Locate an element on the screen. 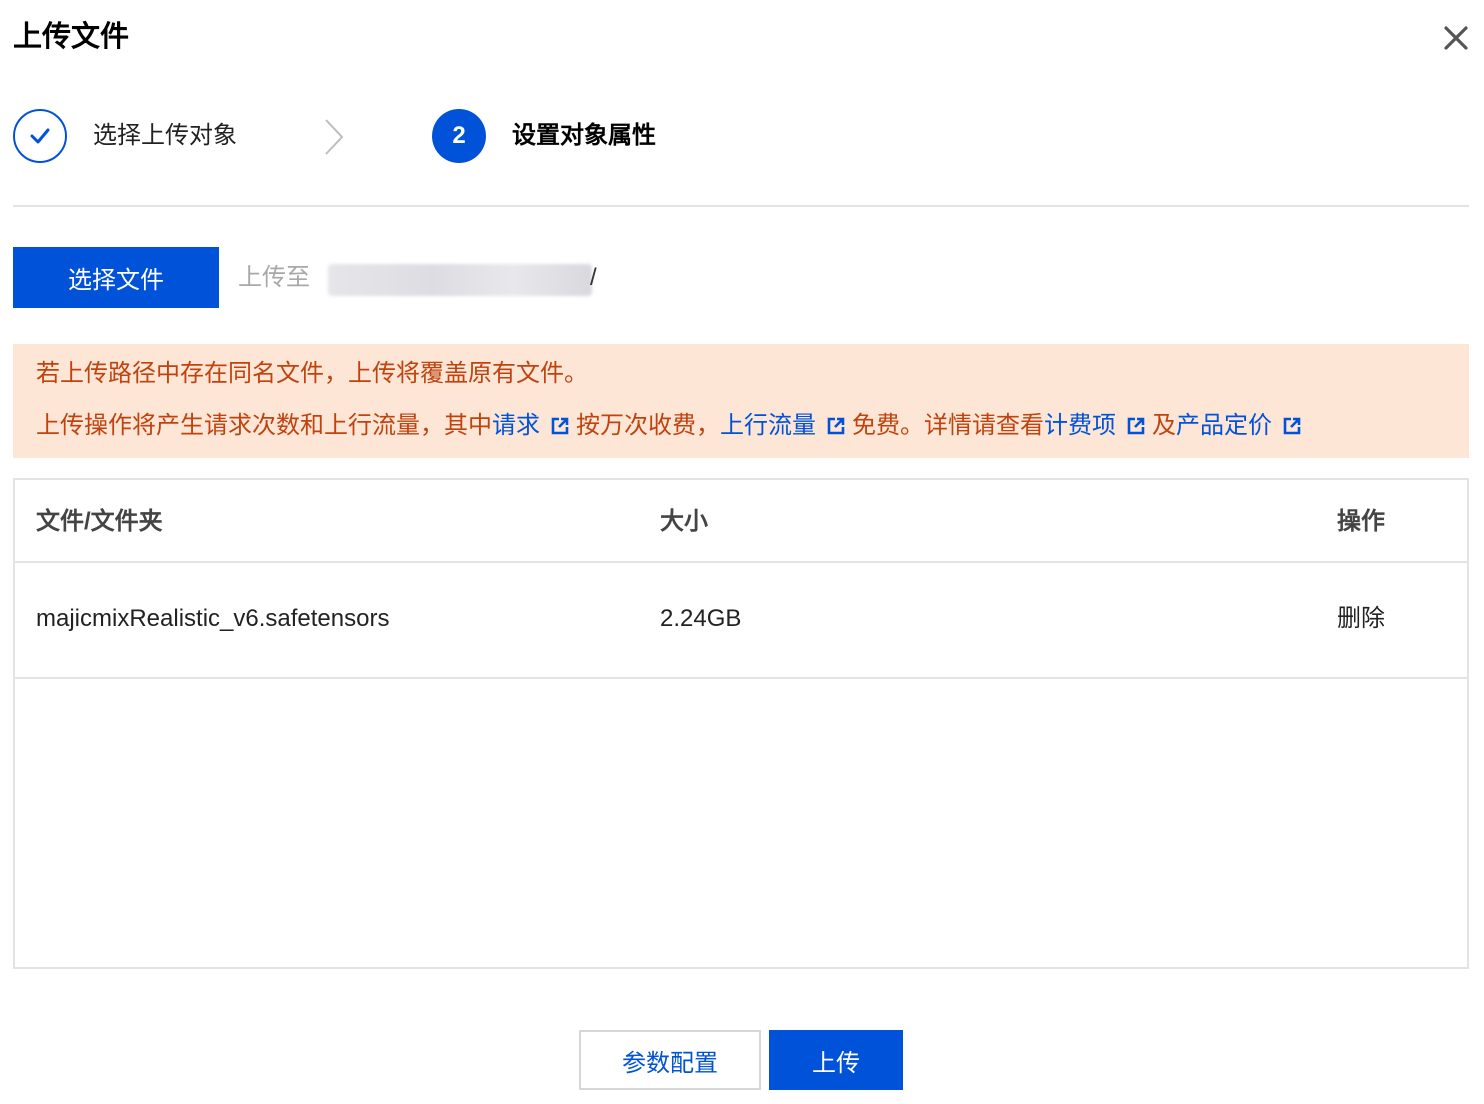 The width and height of the screenshot is (1484, 1104). step-label: 设置对象属性 is located at coordinates (584, 135).